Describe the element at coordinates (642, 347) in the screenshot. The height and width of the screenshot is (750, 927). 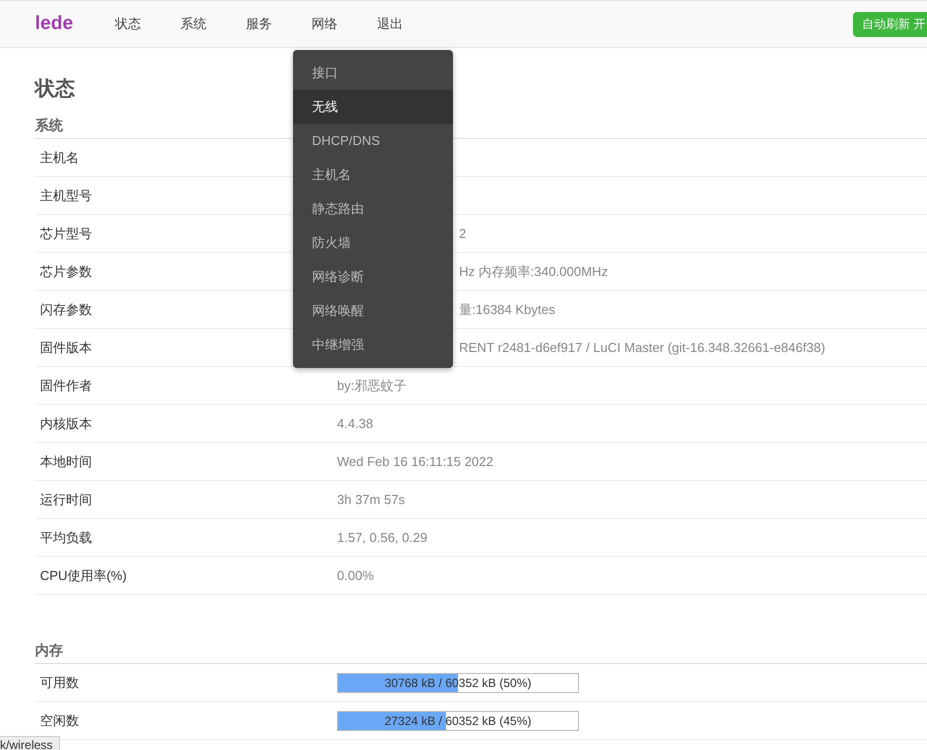
I see `field-value: RENT r2481-d6ef917 / LuCI Master (git-16.348.32661-e846f38)` at that location.